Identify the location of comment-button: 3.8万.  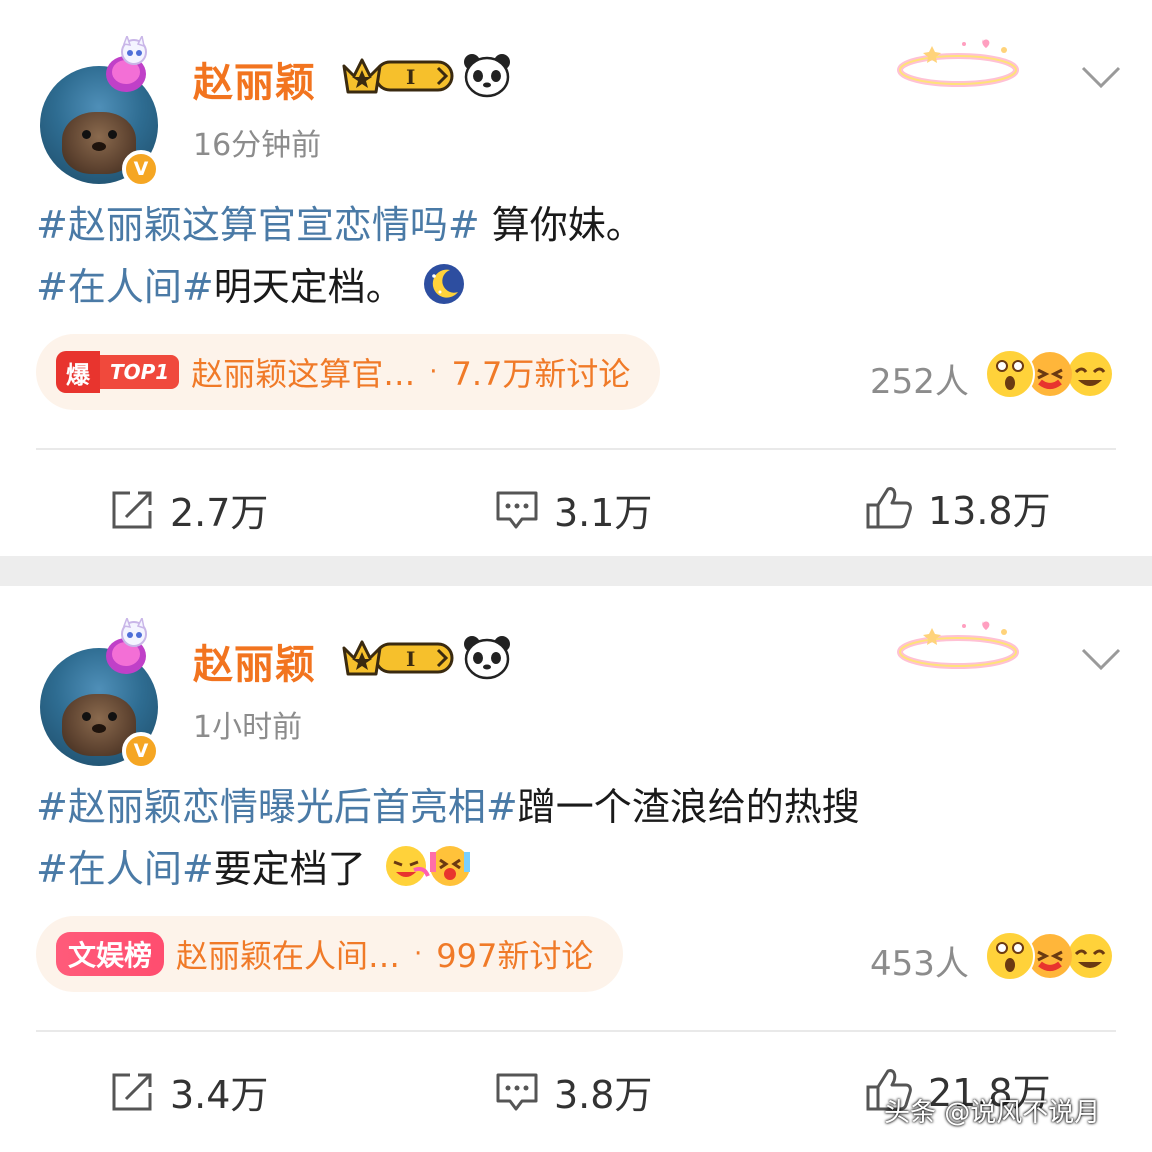
(573, 1091).